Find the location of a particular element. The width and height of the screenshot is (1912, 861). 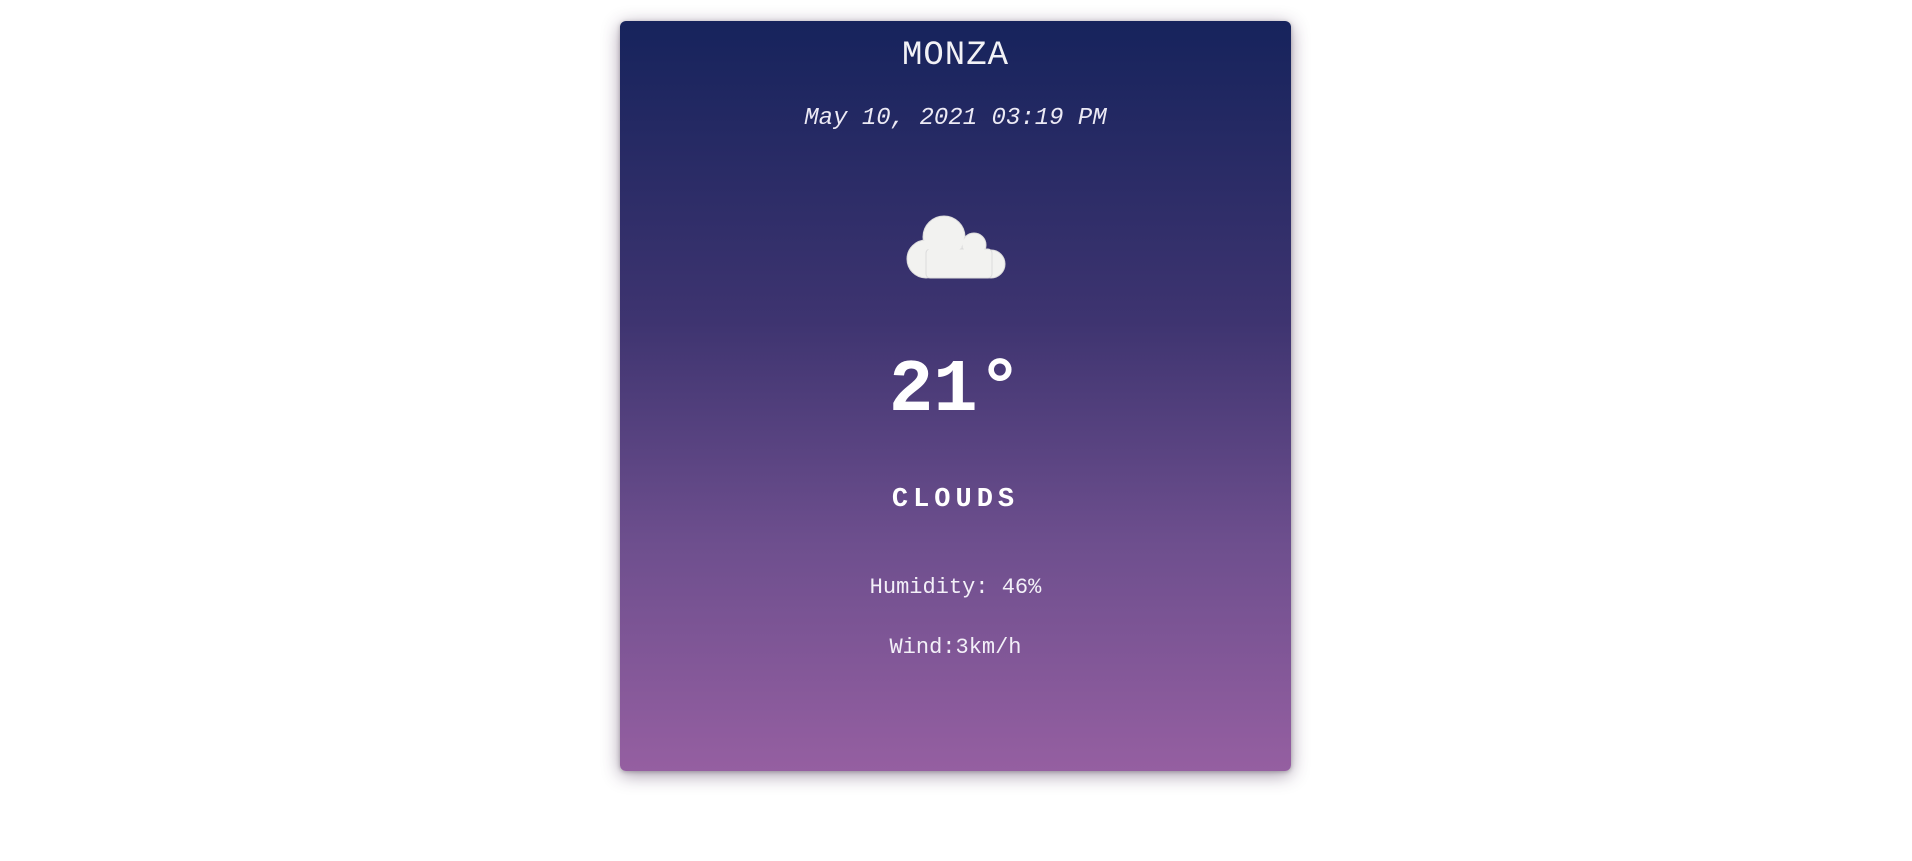

date-time: May 10, 2021 03:19 PM is located at coordinates (955, 118).